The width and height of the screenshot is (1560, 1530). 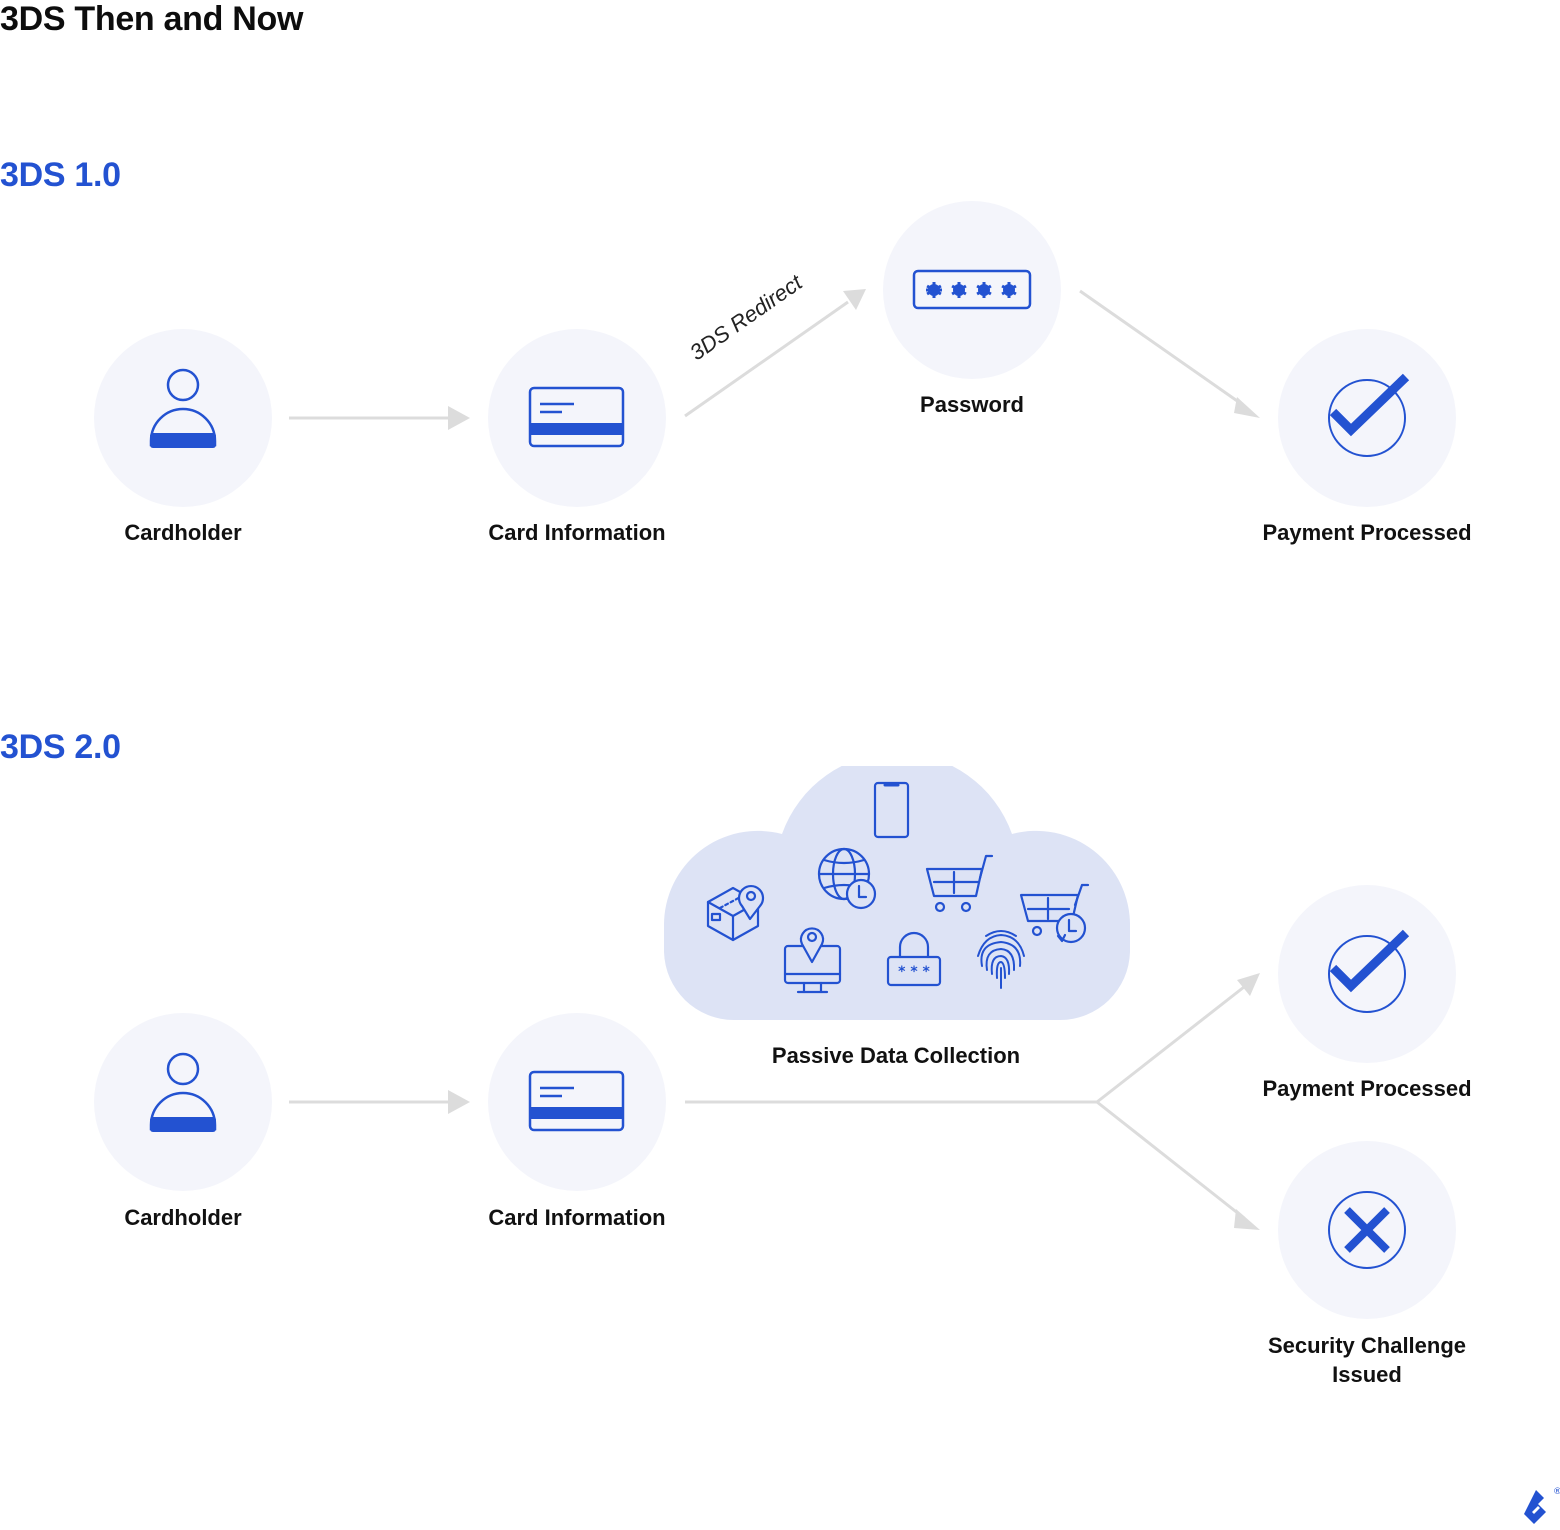 I want to click on page-title: 3DS Then and Now, so click(x=152, y=19).